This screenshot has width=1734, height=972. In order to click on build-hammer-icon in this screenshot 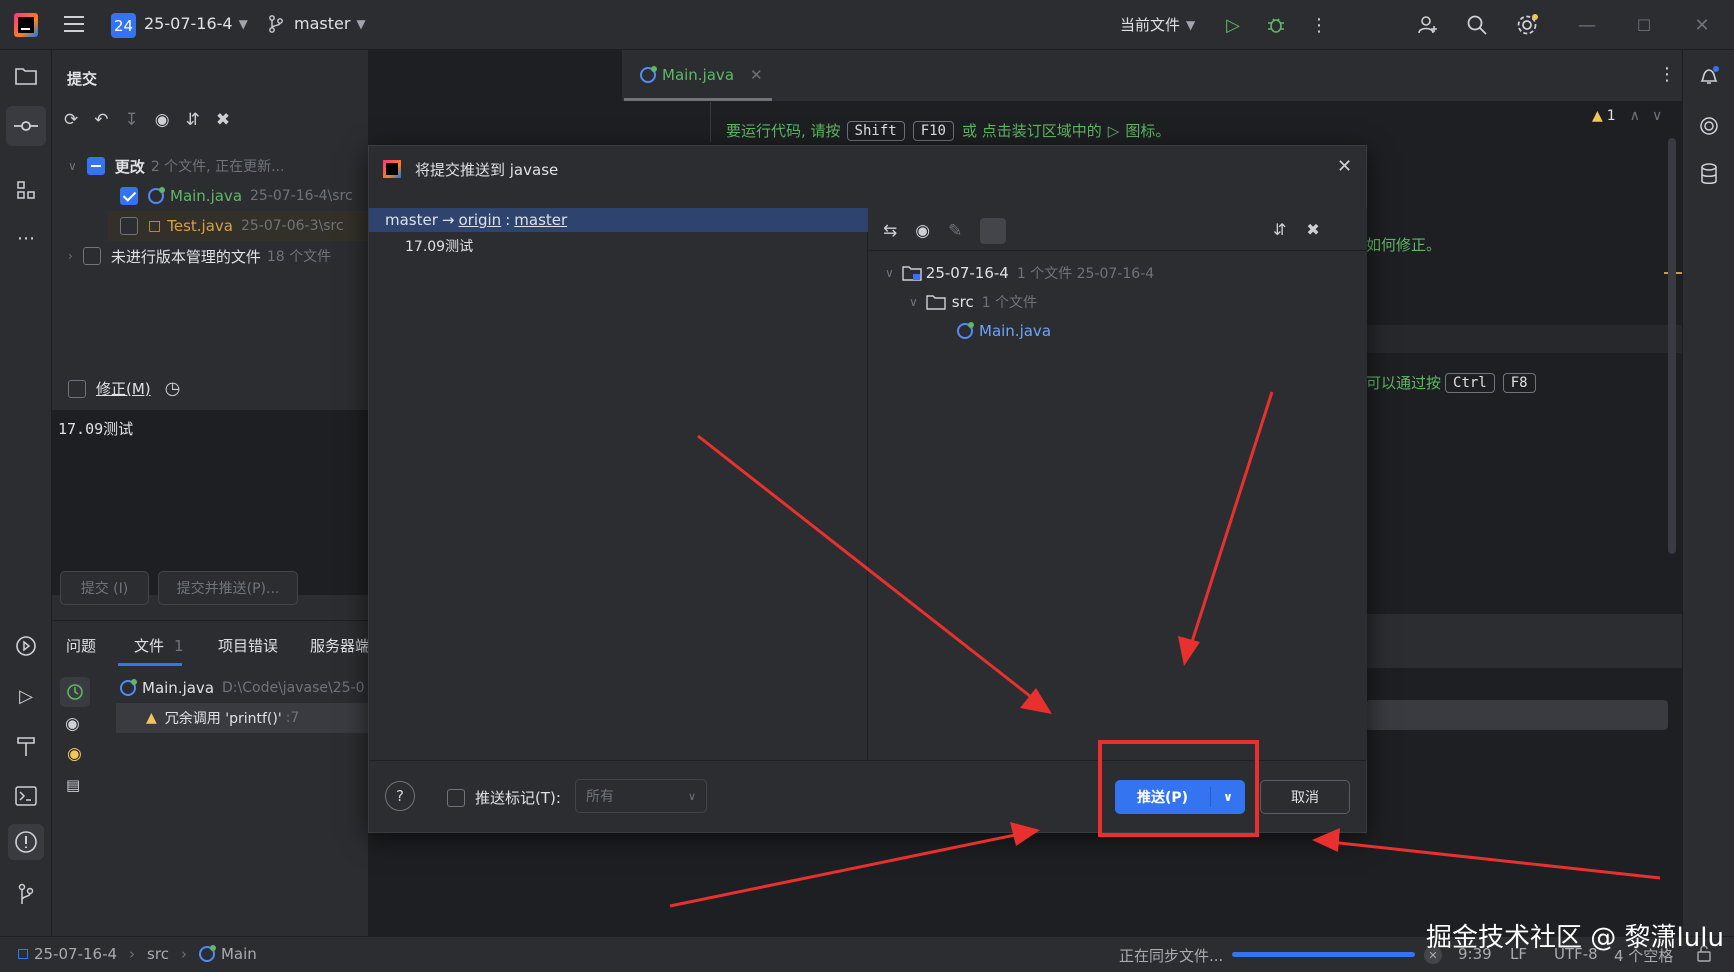, I will do `click(26, 746)`.